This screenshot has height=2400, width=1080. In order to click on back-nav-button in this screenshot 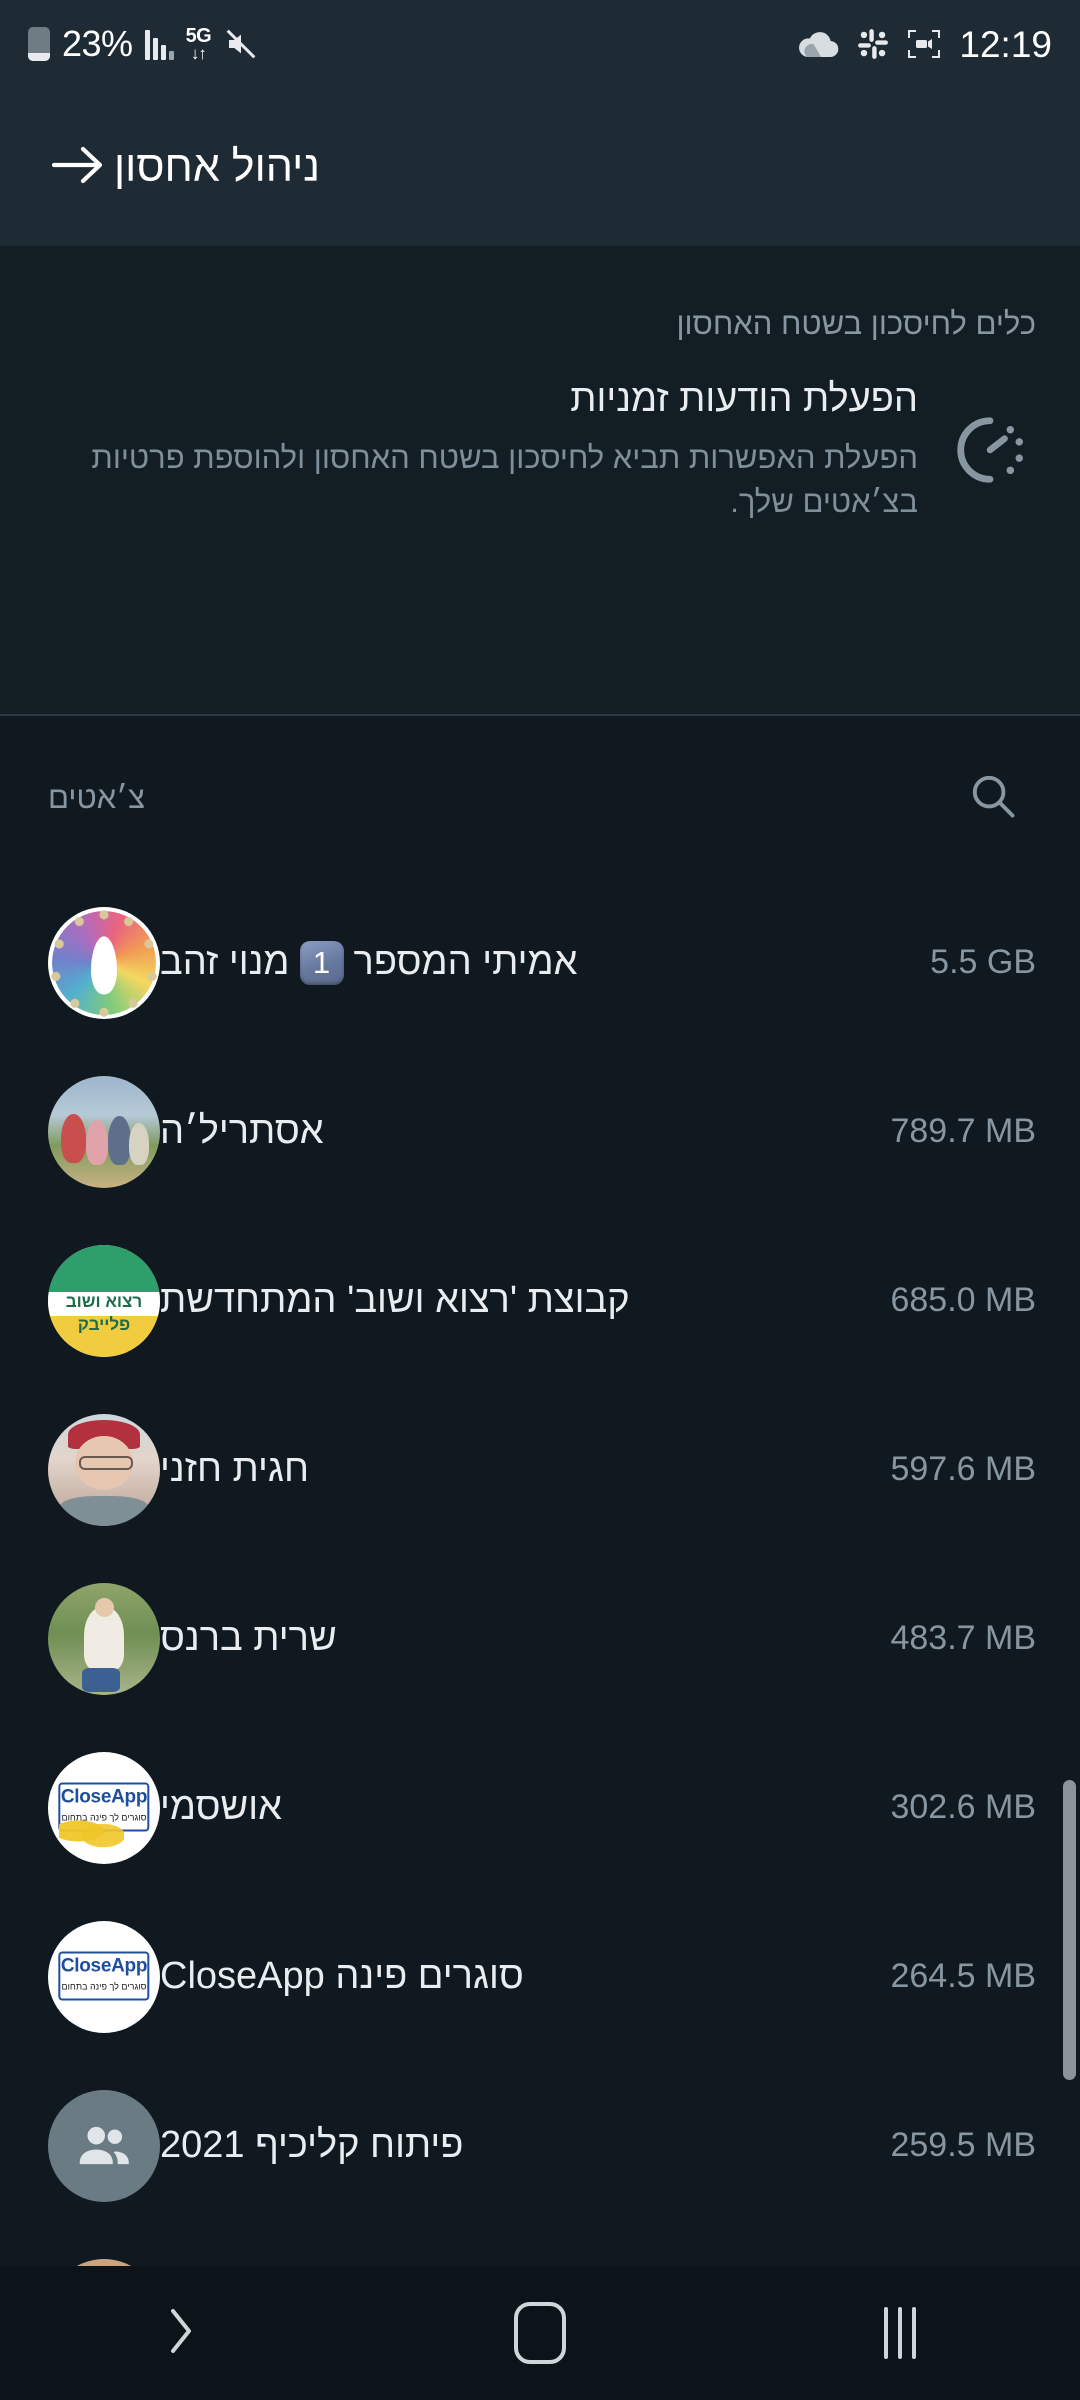, I will do `click(180, 2333)`.